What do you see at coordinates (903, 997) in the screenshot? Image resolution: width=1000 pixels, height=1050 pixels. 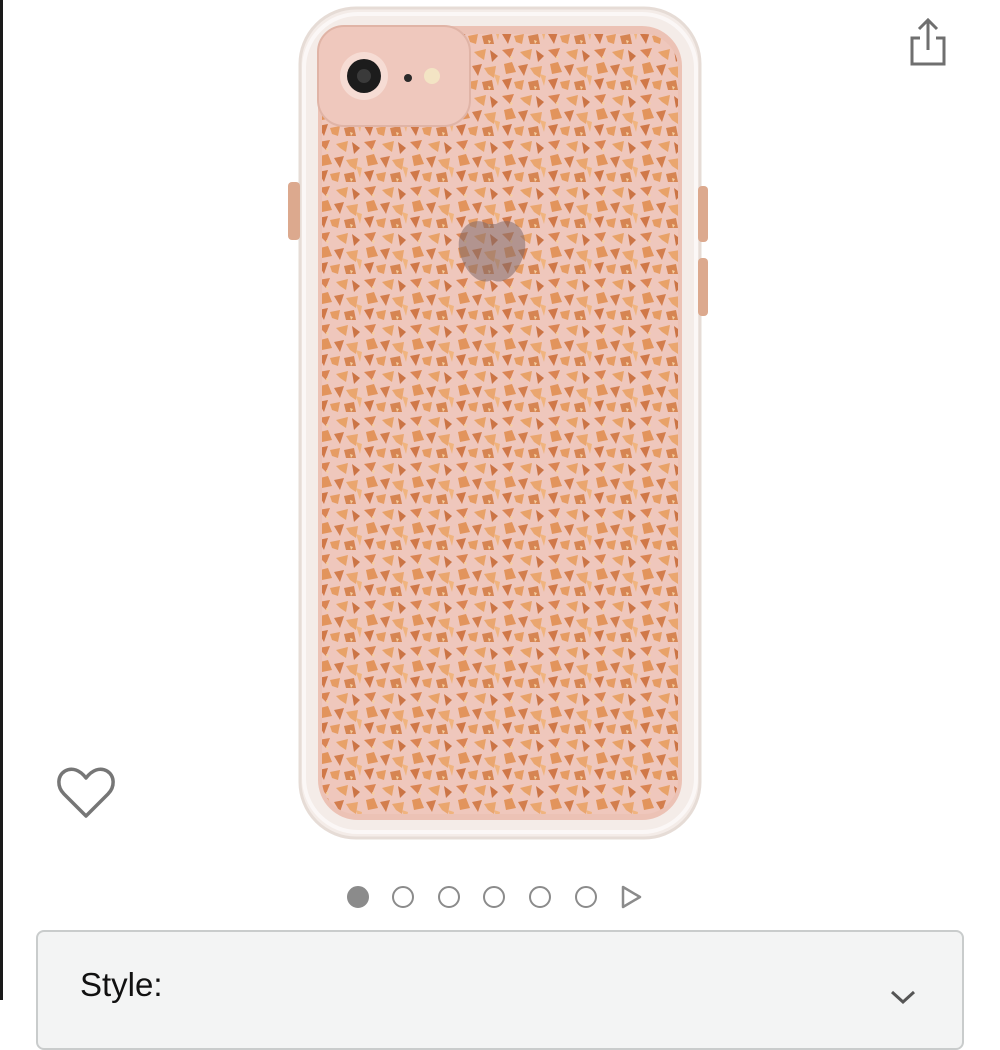 I see `chevron-down-icon` at bounding box center [903, 997].